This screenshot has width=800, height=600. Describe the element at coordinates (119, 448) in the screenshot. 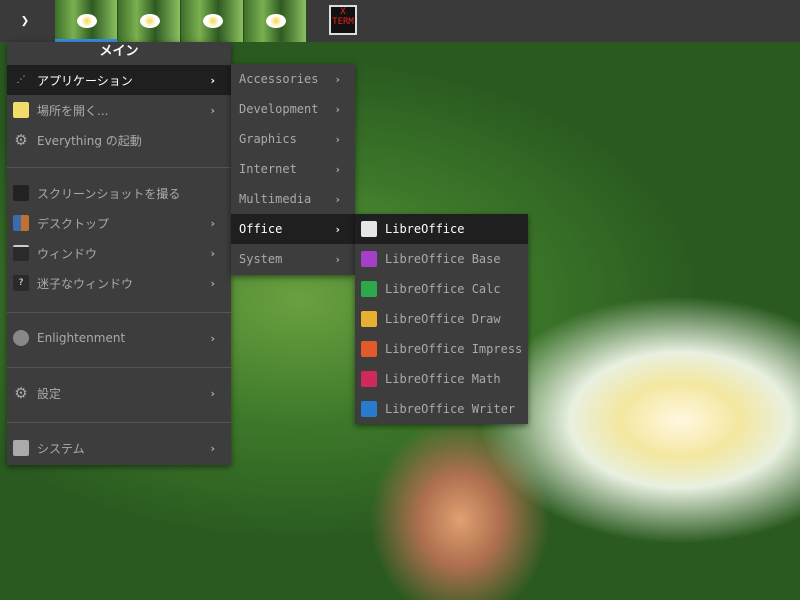

I see `menu-item: システム ›` at that location.